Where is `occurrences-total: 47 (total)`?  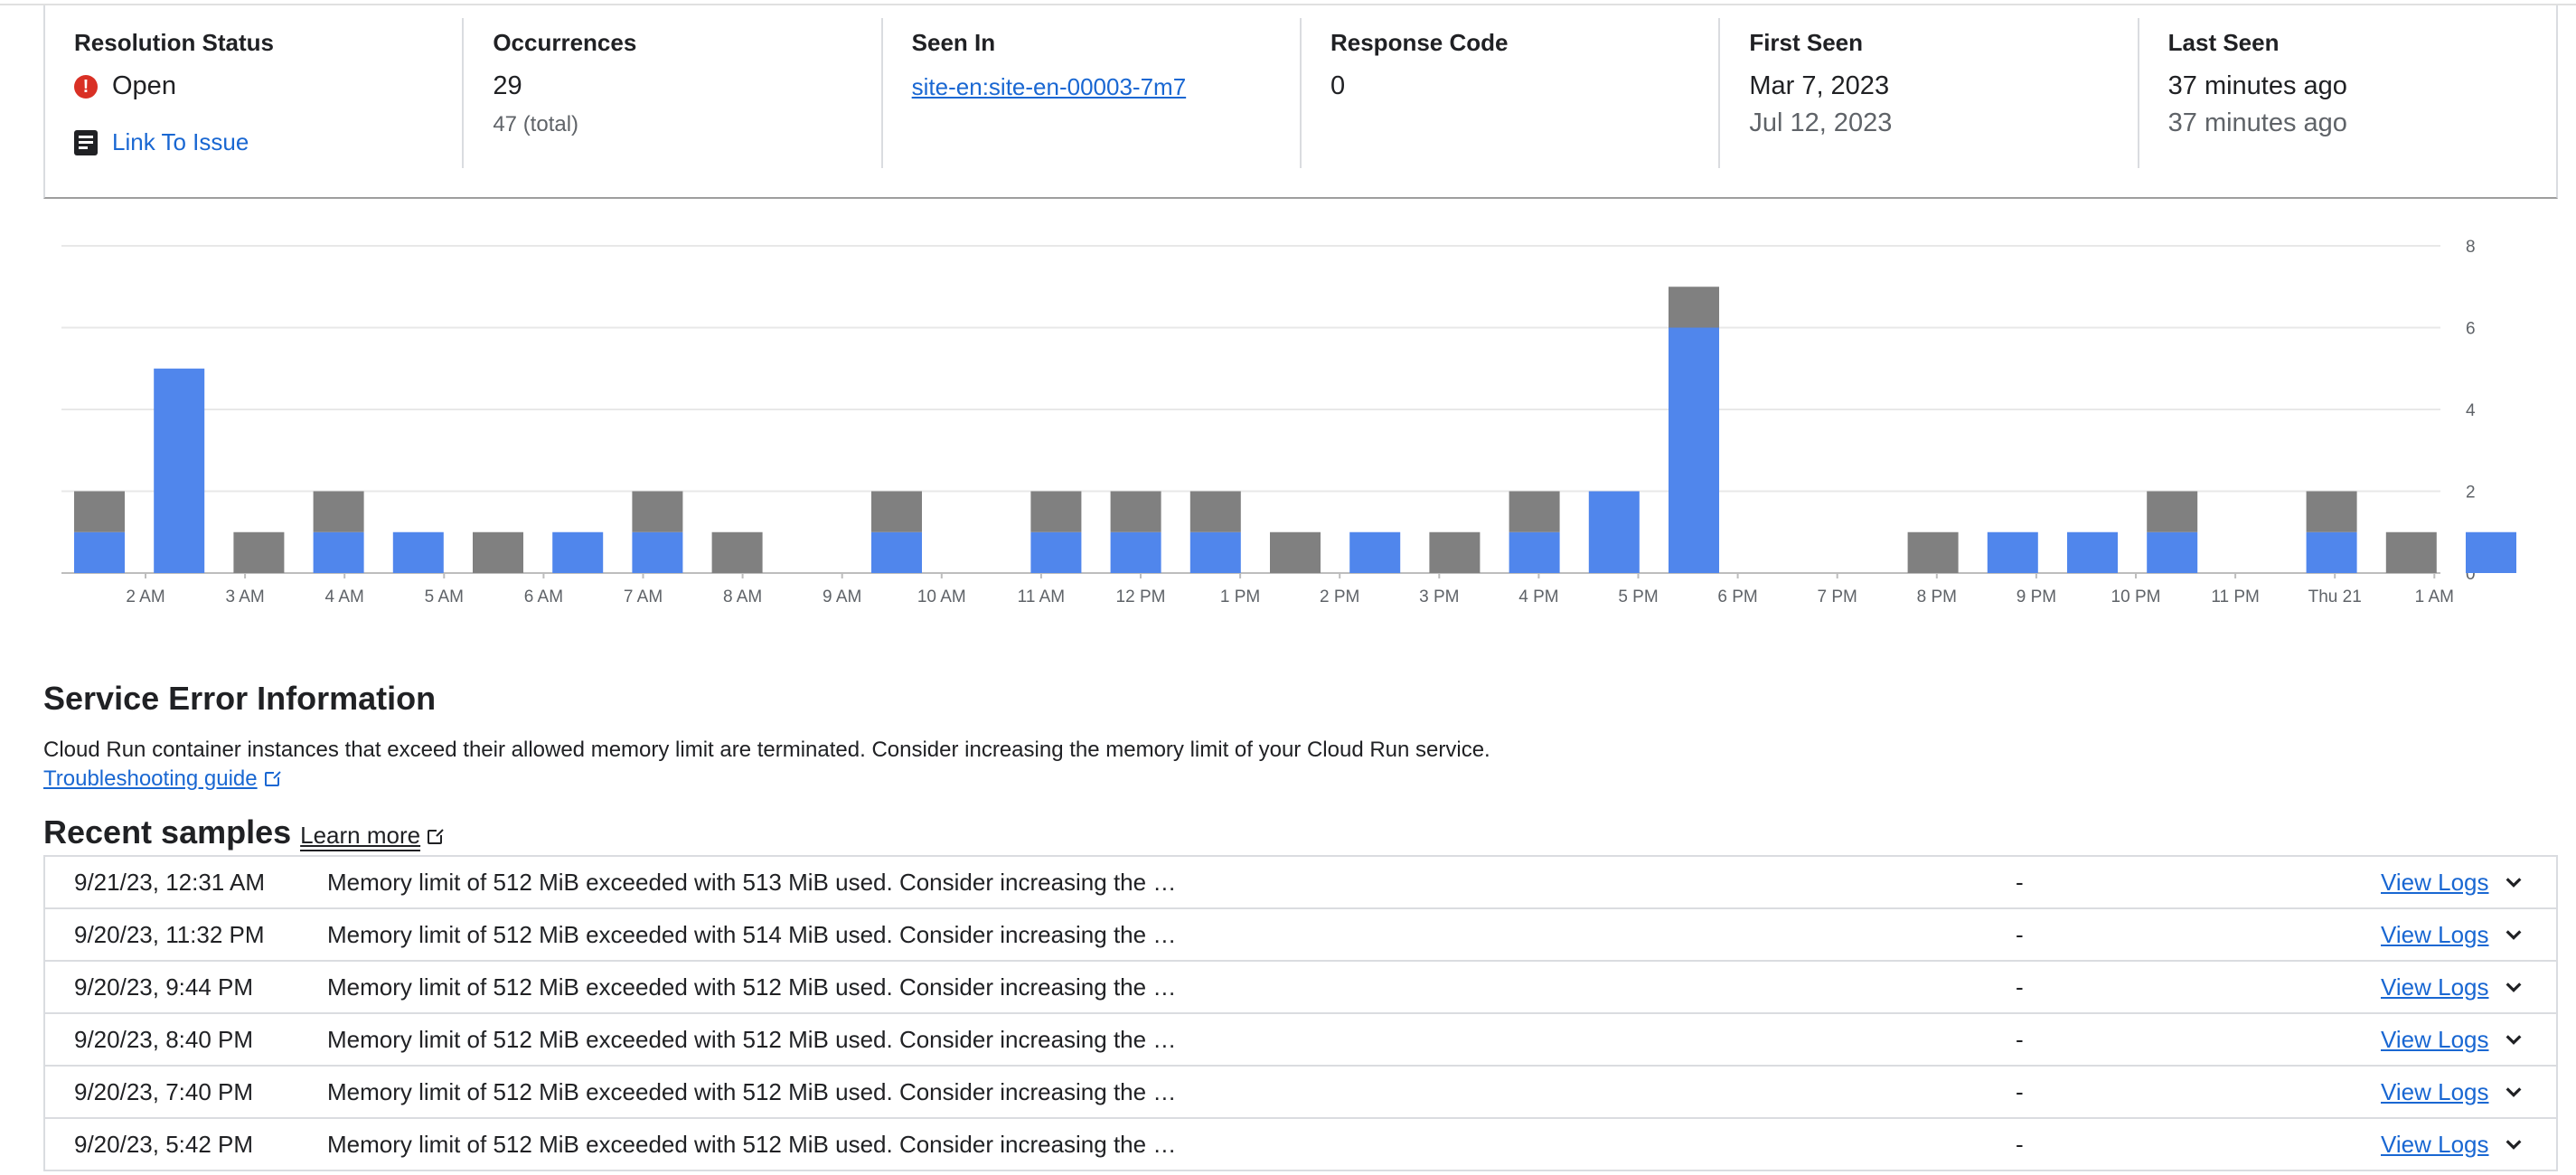 occurrences-total: 47 (total) is located at coordinates (536, 124).